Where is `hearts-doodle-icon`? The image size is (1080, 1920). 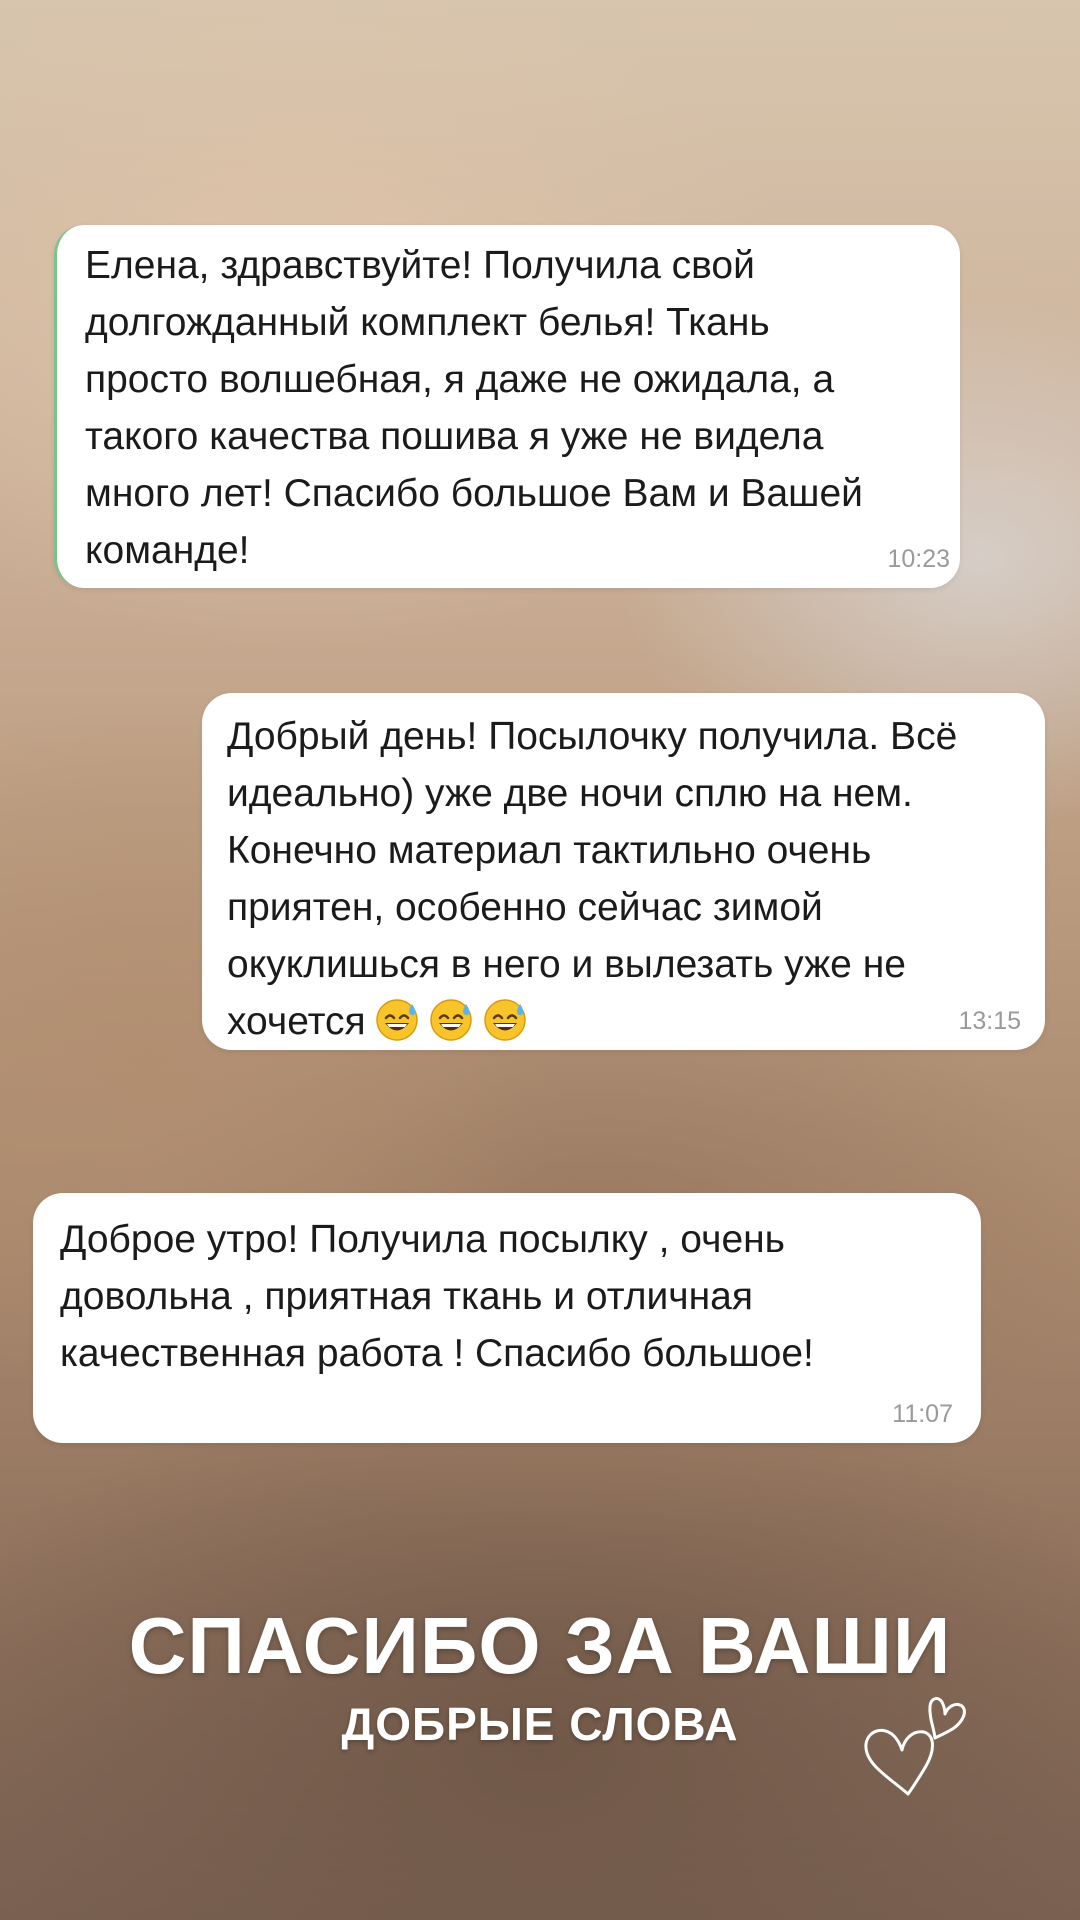 hearts-doodle-icon is located at coordinates (915, 1746).